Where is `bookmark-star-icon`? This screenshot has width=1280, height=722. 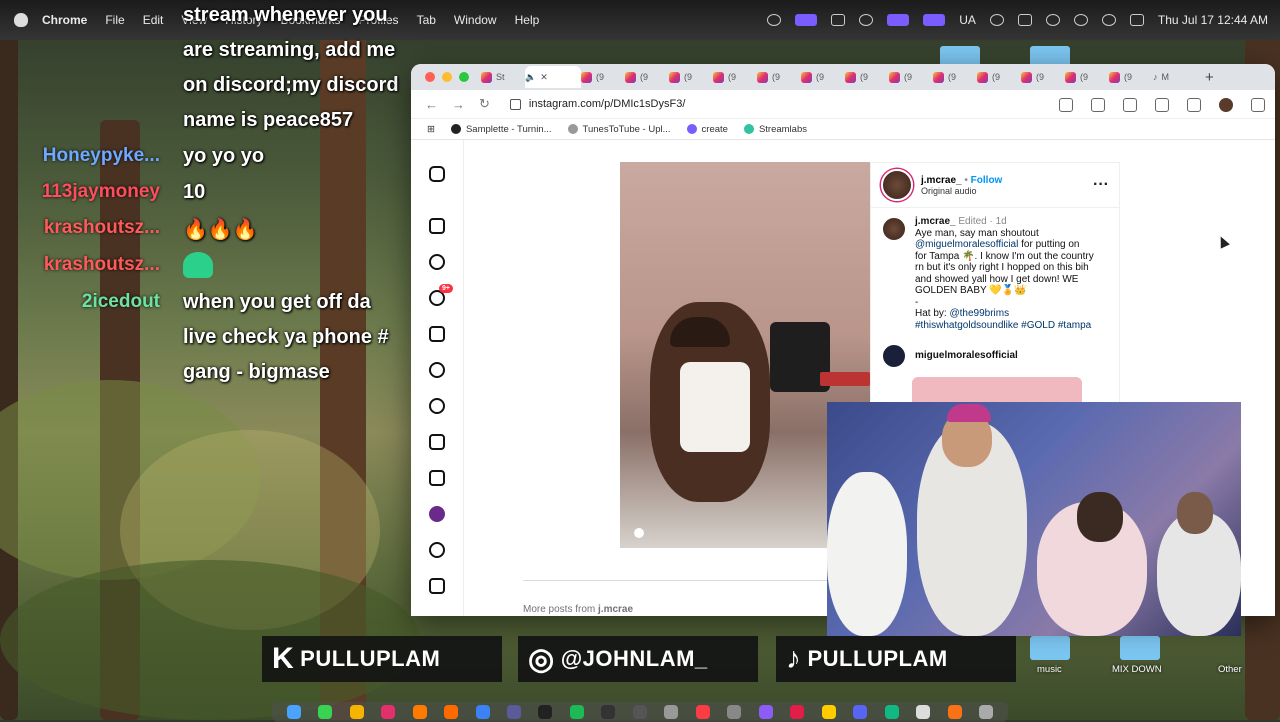
bookmark-star-icon is located at coordinates (1098, 105).